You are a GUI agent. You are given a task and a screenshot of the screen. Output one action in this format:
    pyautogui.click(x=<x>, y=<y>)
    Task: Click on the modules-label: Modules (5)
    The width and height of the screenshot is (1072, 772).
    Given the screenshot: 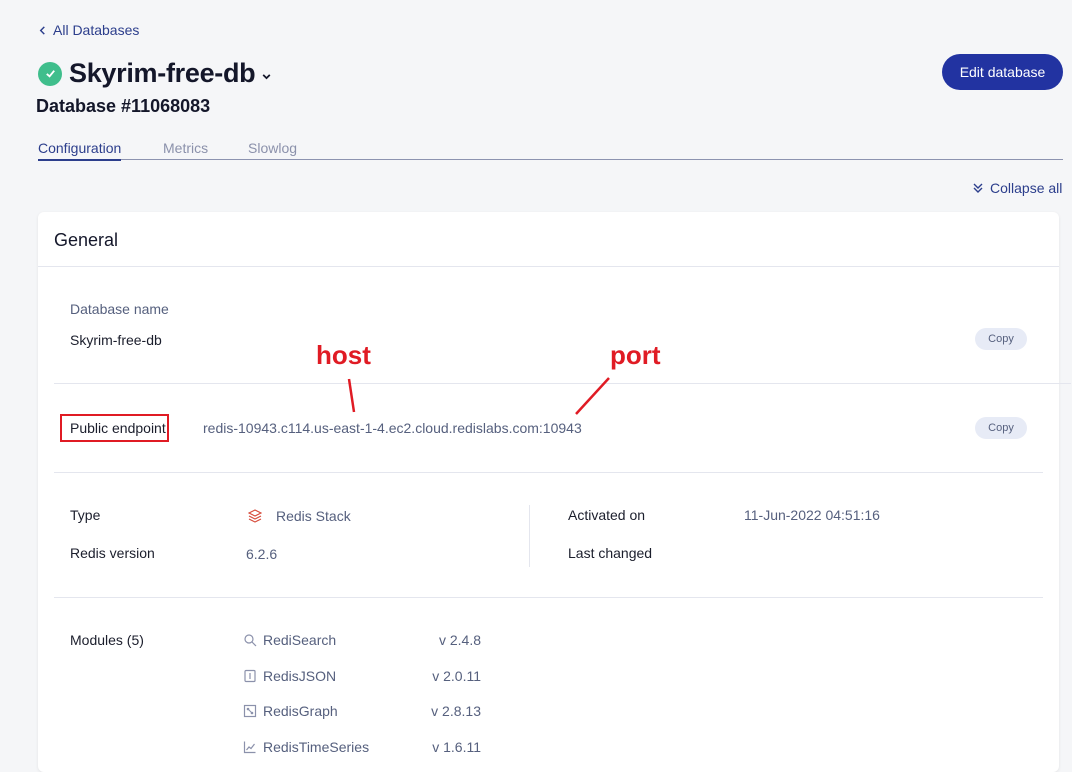 What is the action you would take?
    pyautogui.click(x=107, y=640)
    